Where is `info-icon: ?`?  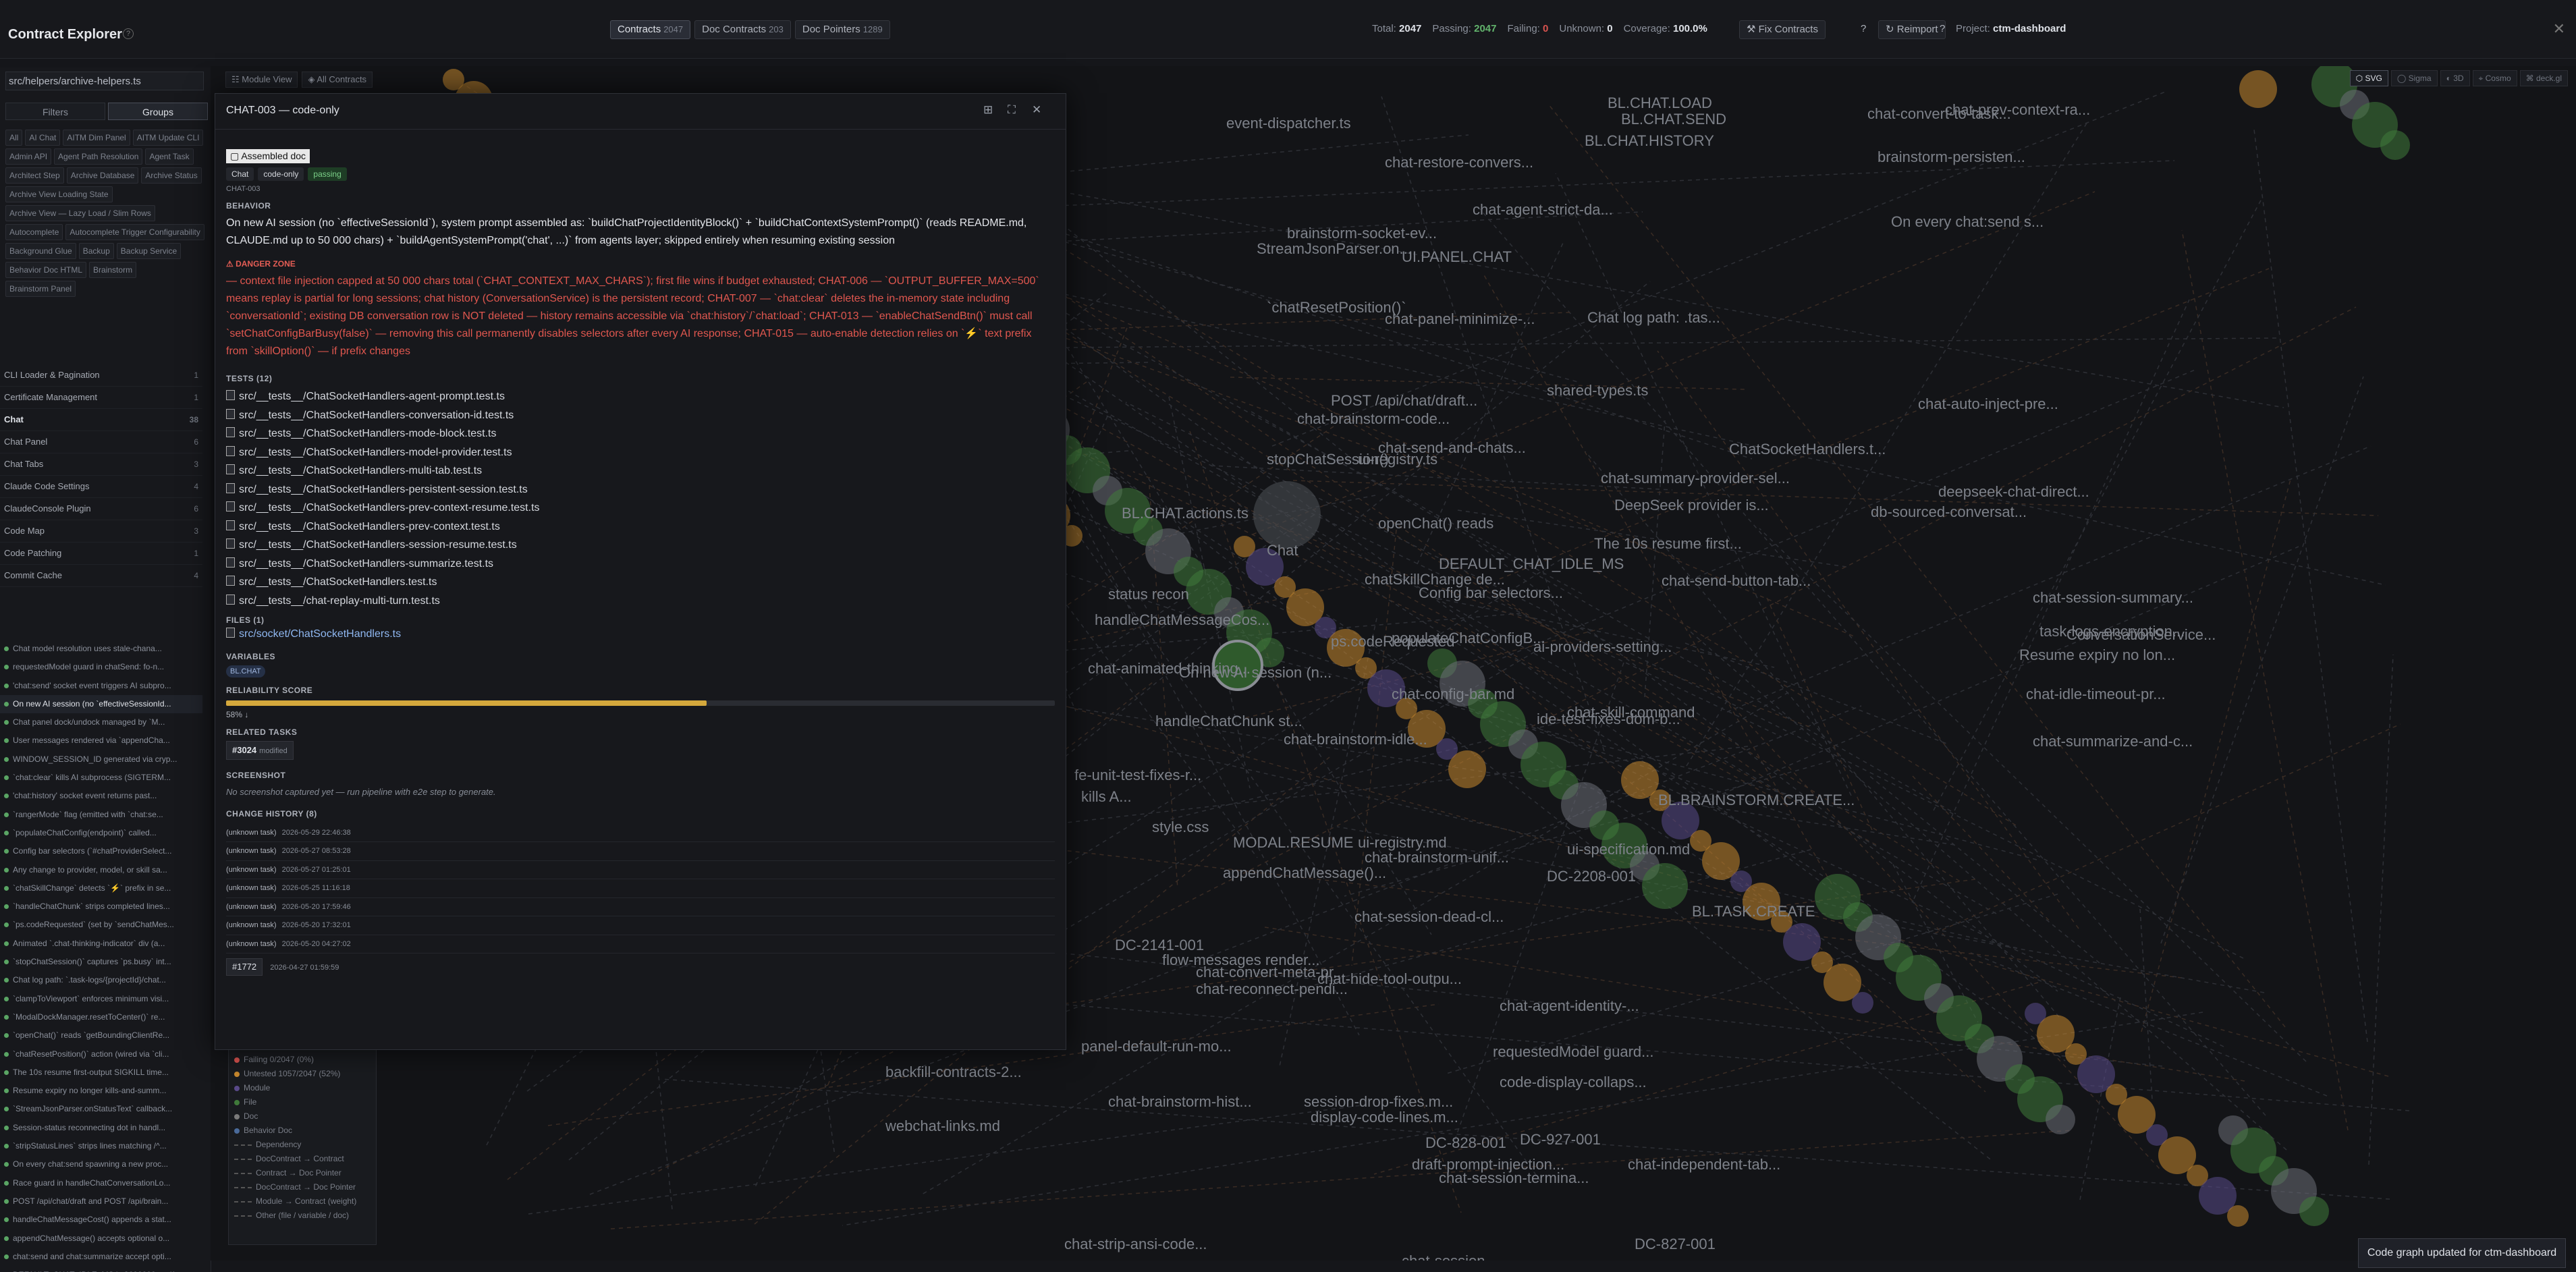
info-icon: ? is located at coordinates (128, 33).